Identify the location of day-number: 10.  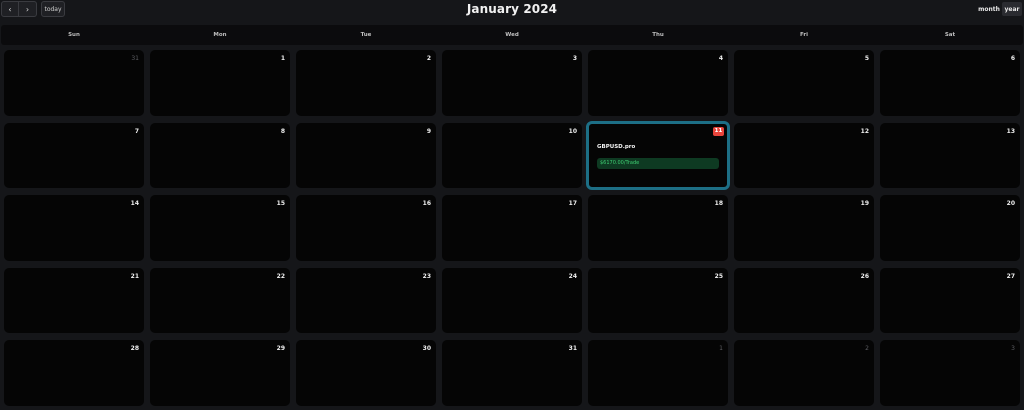
(572, 131).